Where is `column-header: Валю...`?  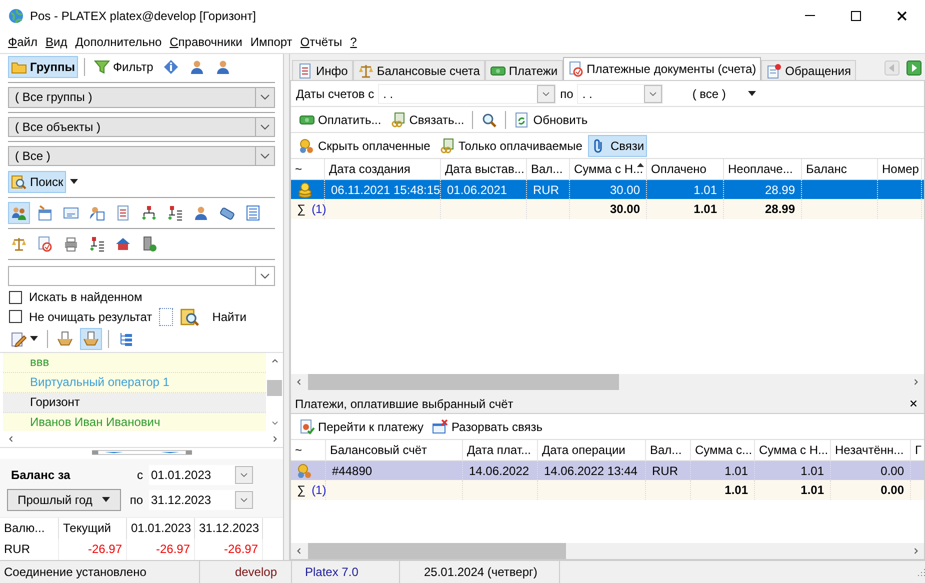 column-header: Валю... is located at coordinates (29, 528).